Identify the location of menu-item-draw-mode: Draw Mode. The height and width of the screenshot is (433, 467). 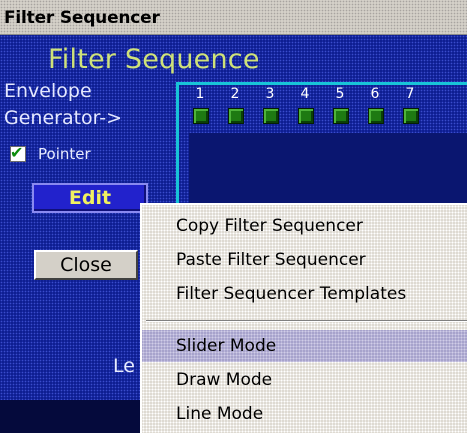
(304, 380).